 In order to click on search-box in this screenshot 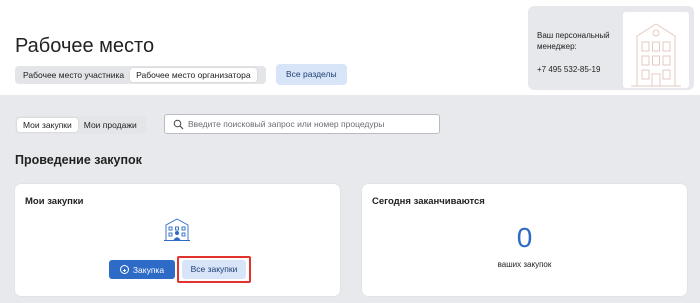, I will do `click(302, 124)`.